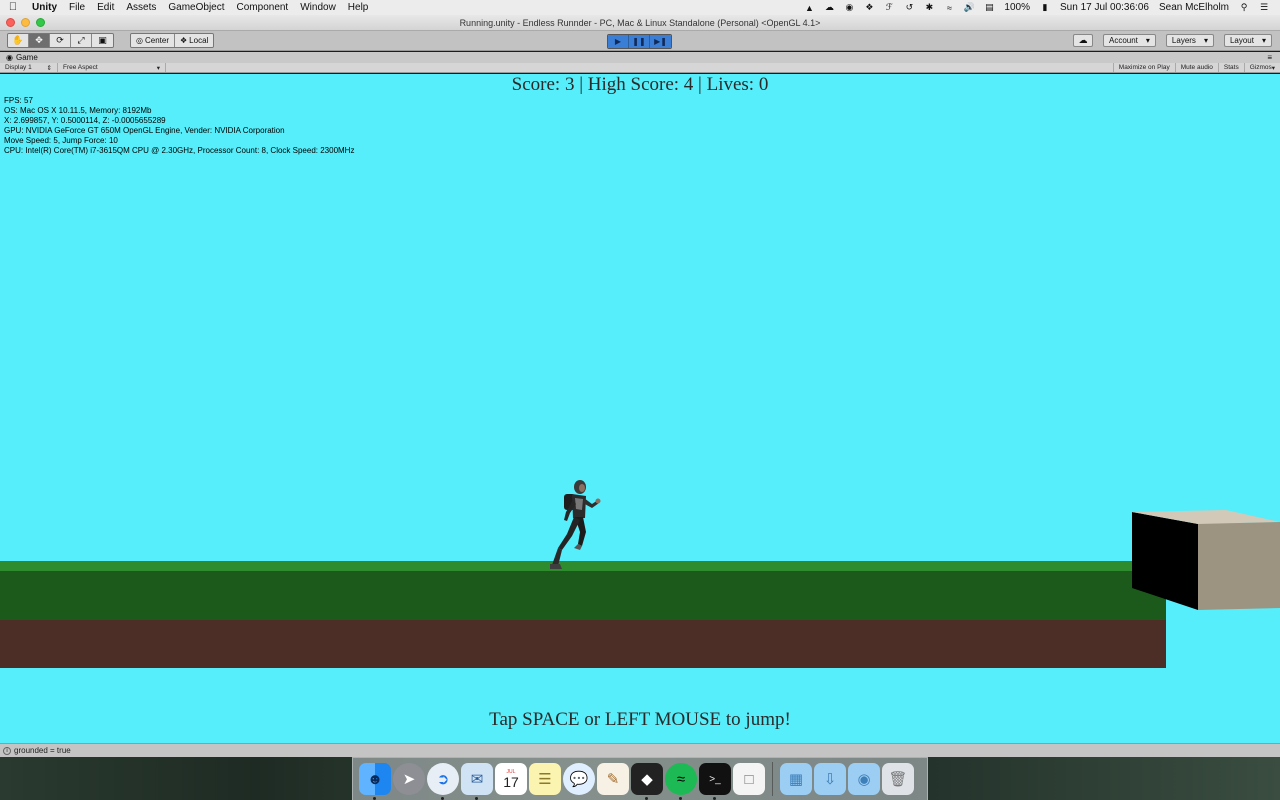 The image size is (1280, 800). What do you see at coordinates (409, 779) in the screenshot?
I see `launchpad-icon: ➤` at bounding box center [409, 779].